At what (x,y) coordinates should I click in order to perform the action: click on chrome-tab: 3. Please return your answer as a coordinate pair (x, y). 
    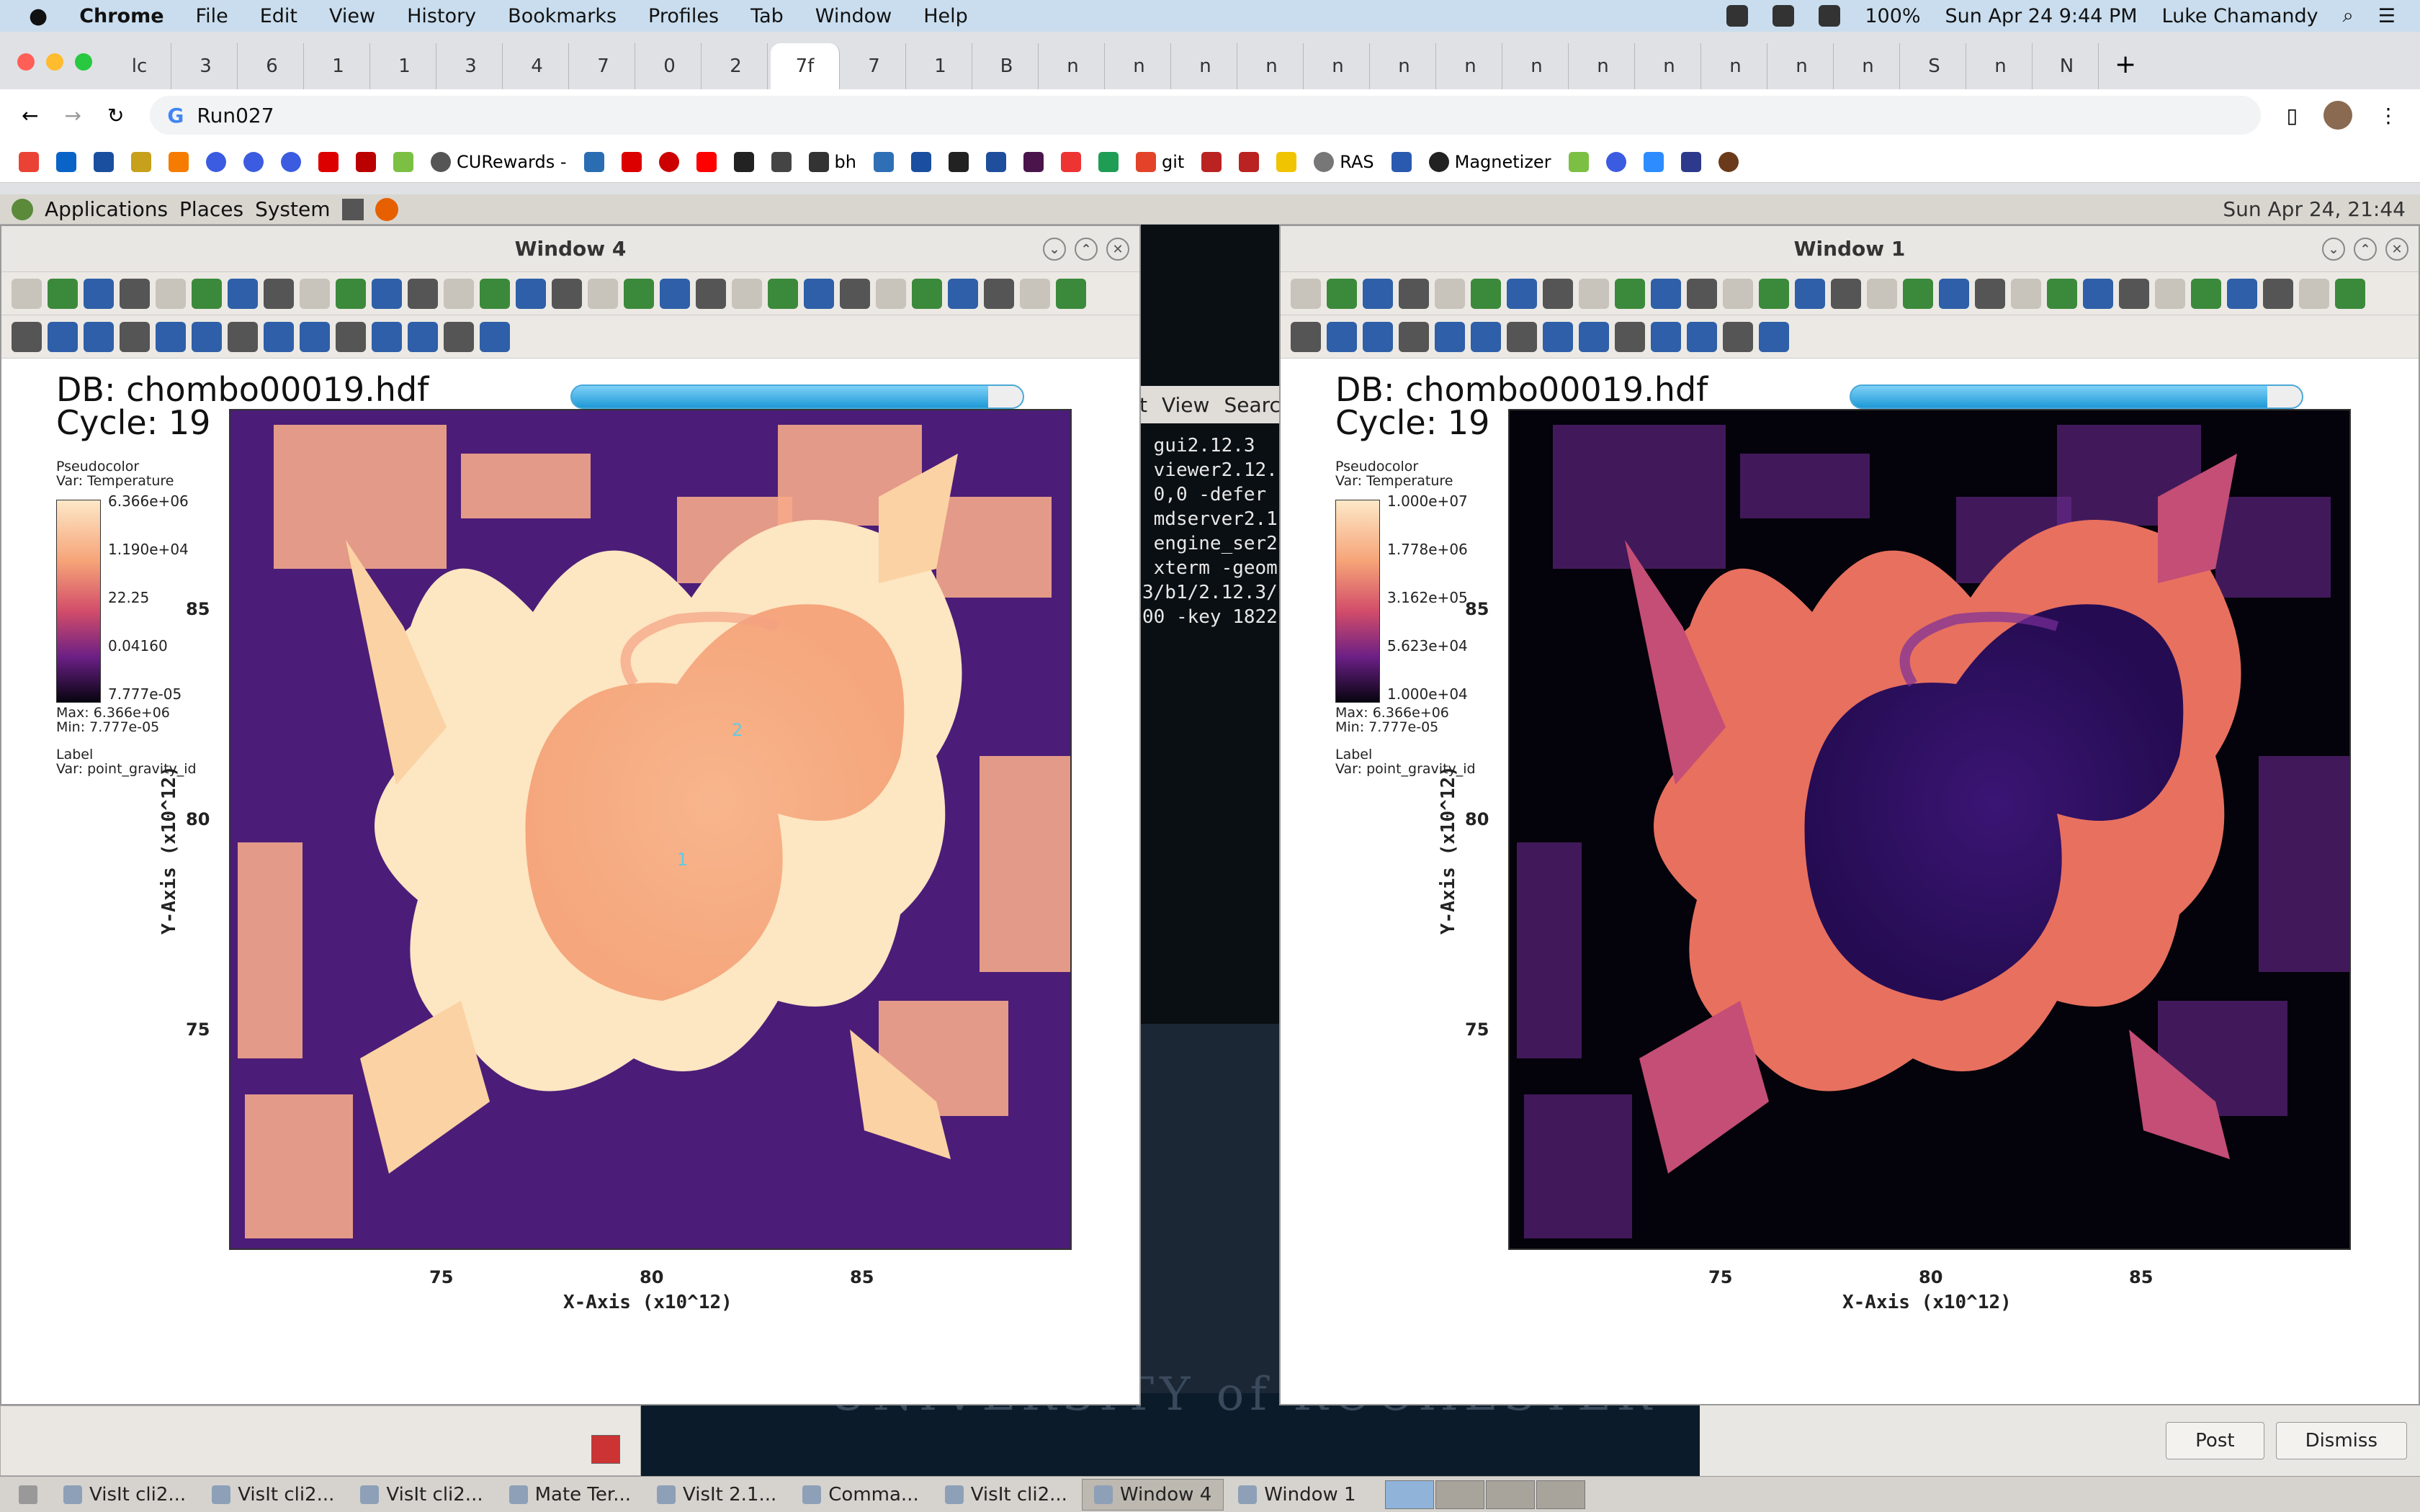
    Looking at the image, I should click on (471, 66).